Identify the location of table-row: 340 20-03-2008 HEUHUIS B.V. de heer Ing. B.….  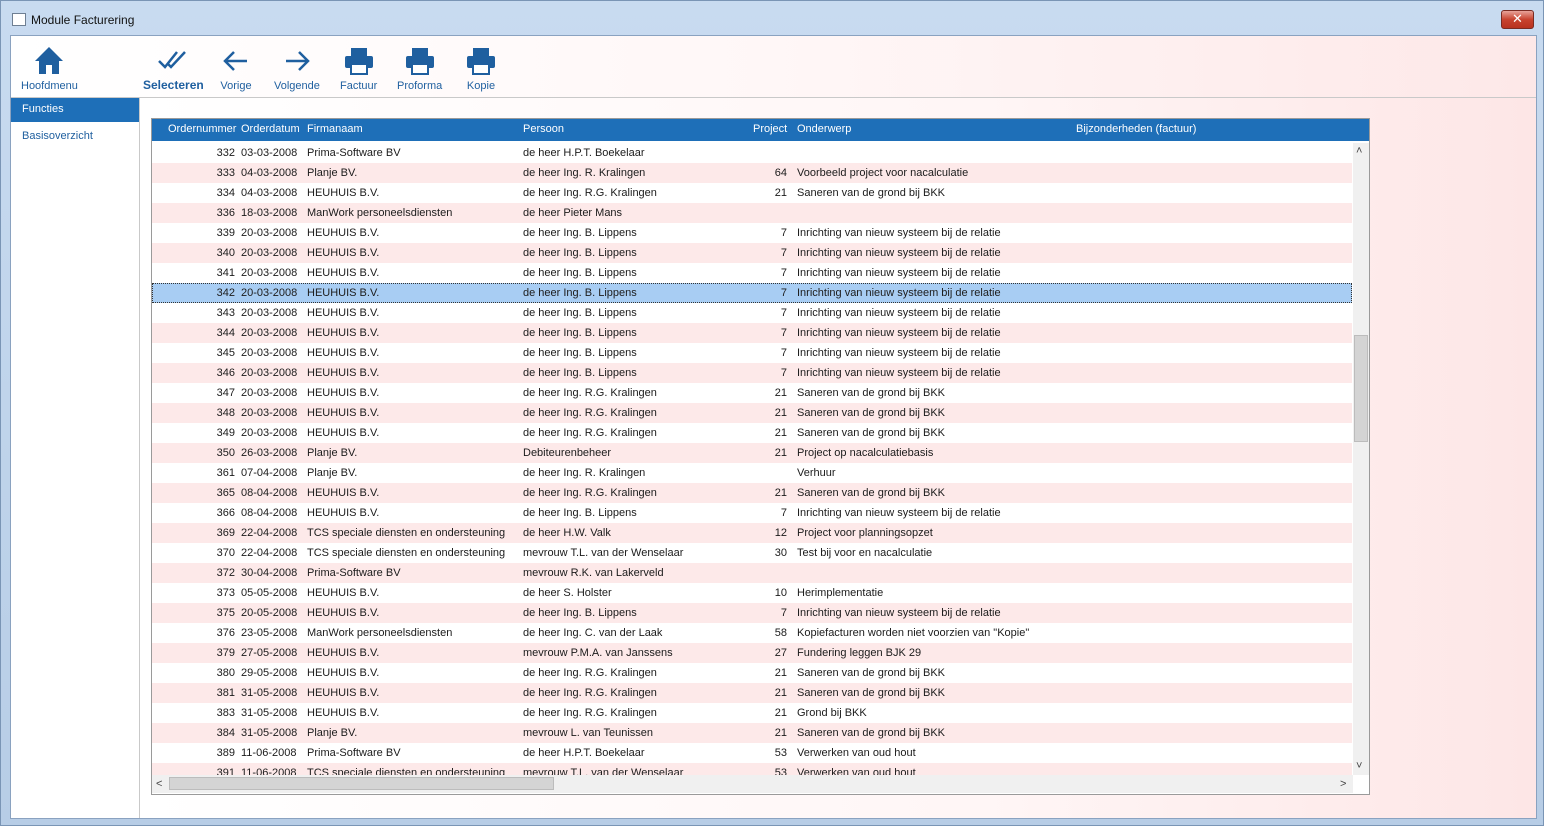
(752, 253).